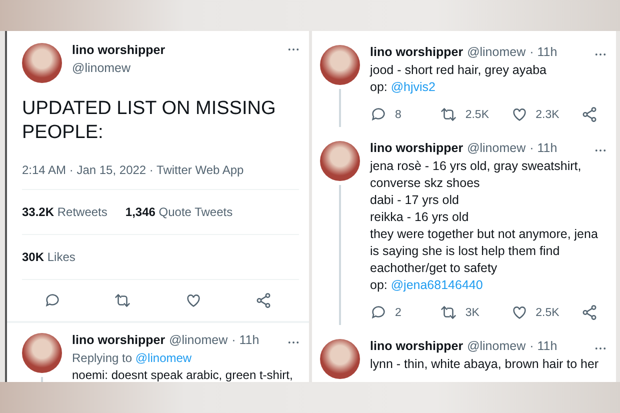 This screenshot has height=413, width=620. I want to click on stat-text: 30K Likes, so click(49, 257).